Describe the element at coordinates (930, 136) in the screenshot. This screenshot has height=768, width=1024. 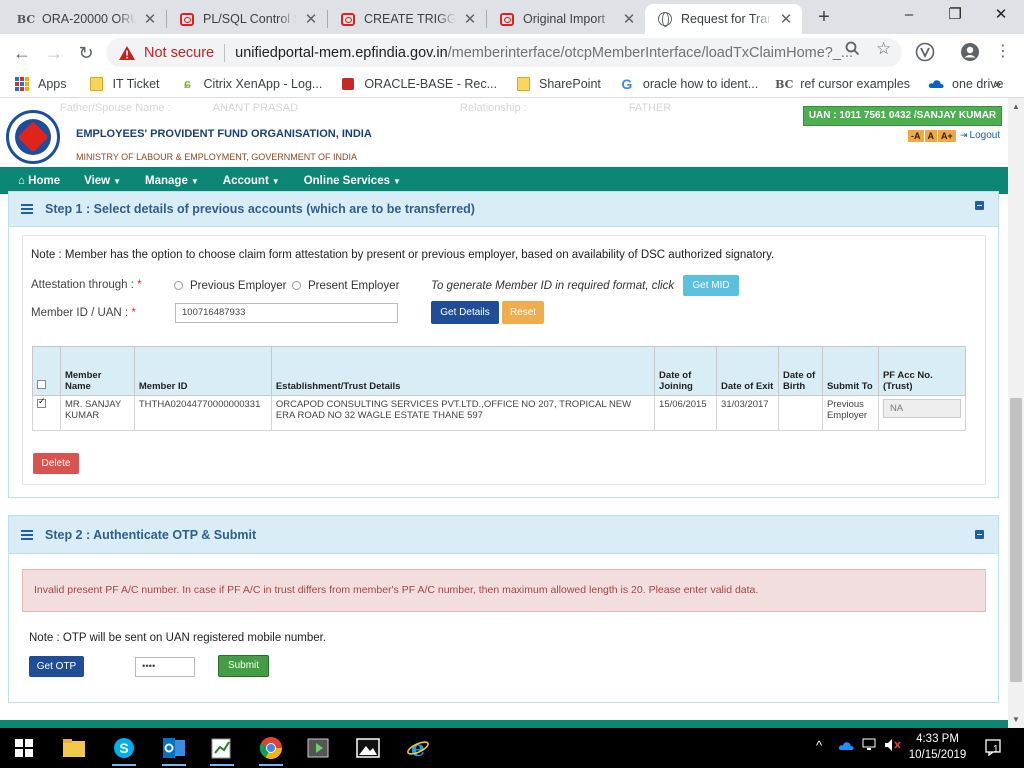
I see `font-normal-button: A` at that location.